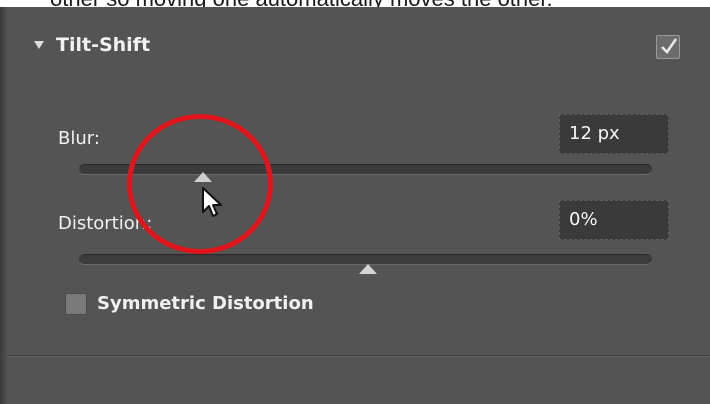 The image size is (710, 404). What do you see at coordinates (358, 356) in the screenshot?
I see `section-divider` at bounding box center [358, 356].